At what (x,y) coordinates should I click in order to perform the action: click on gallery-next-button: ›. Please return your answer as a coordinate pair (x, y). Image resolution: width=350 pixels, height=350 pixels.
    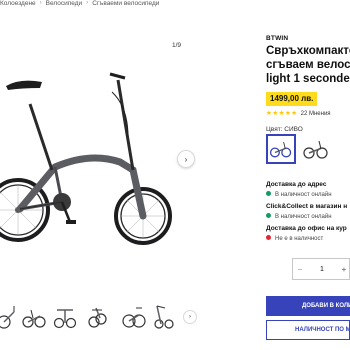
    Looking at the image, I should click on (186, 159).